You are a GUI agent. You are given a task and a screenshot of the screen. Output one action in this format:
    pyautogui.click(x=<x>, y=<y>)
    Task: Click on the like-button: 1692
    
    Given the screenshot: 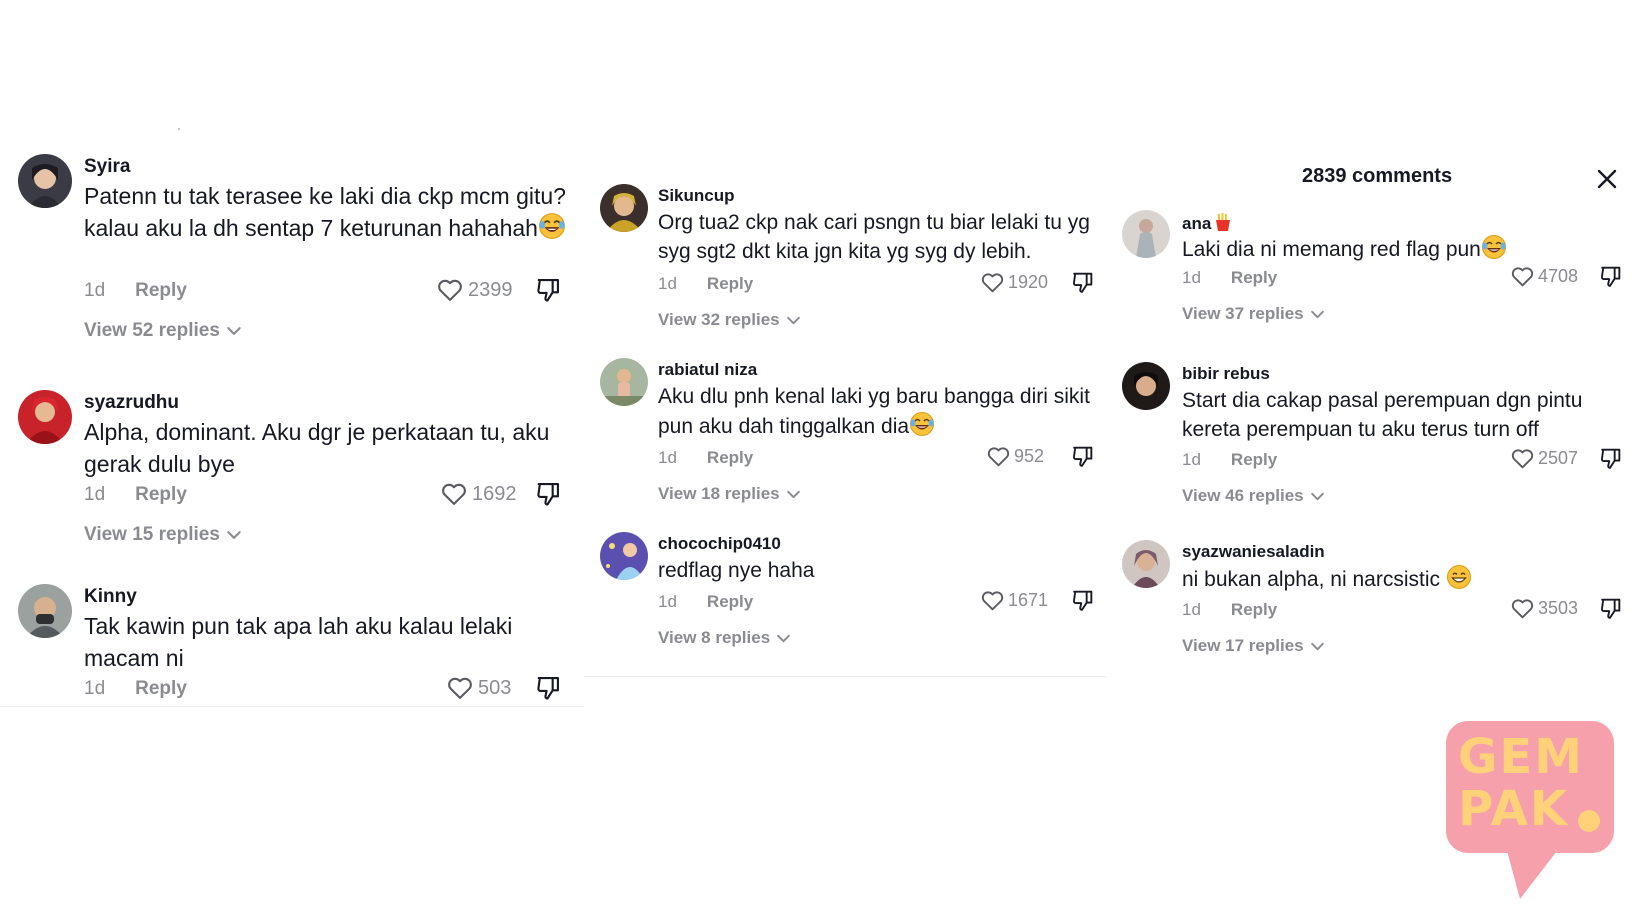 What is the action you would take?
    pyautogui.click(x=478, y=494)
    